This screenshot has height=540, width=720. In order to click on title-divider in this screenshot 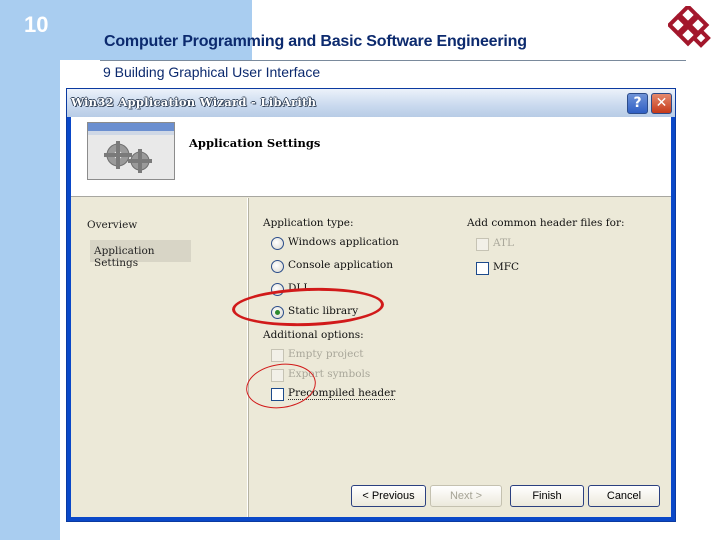, I will do `click(393, 60)`.